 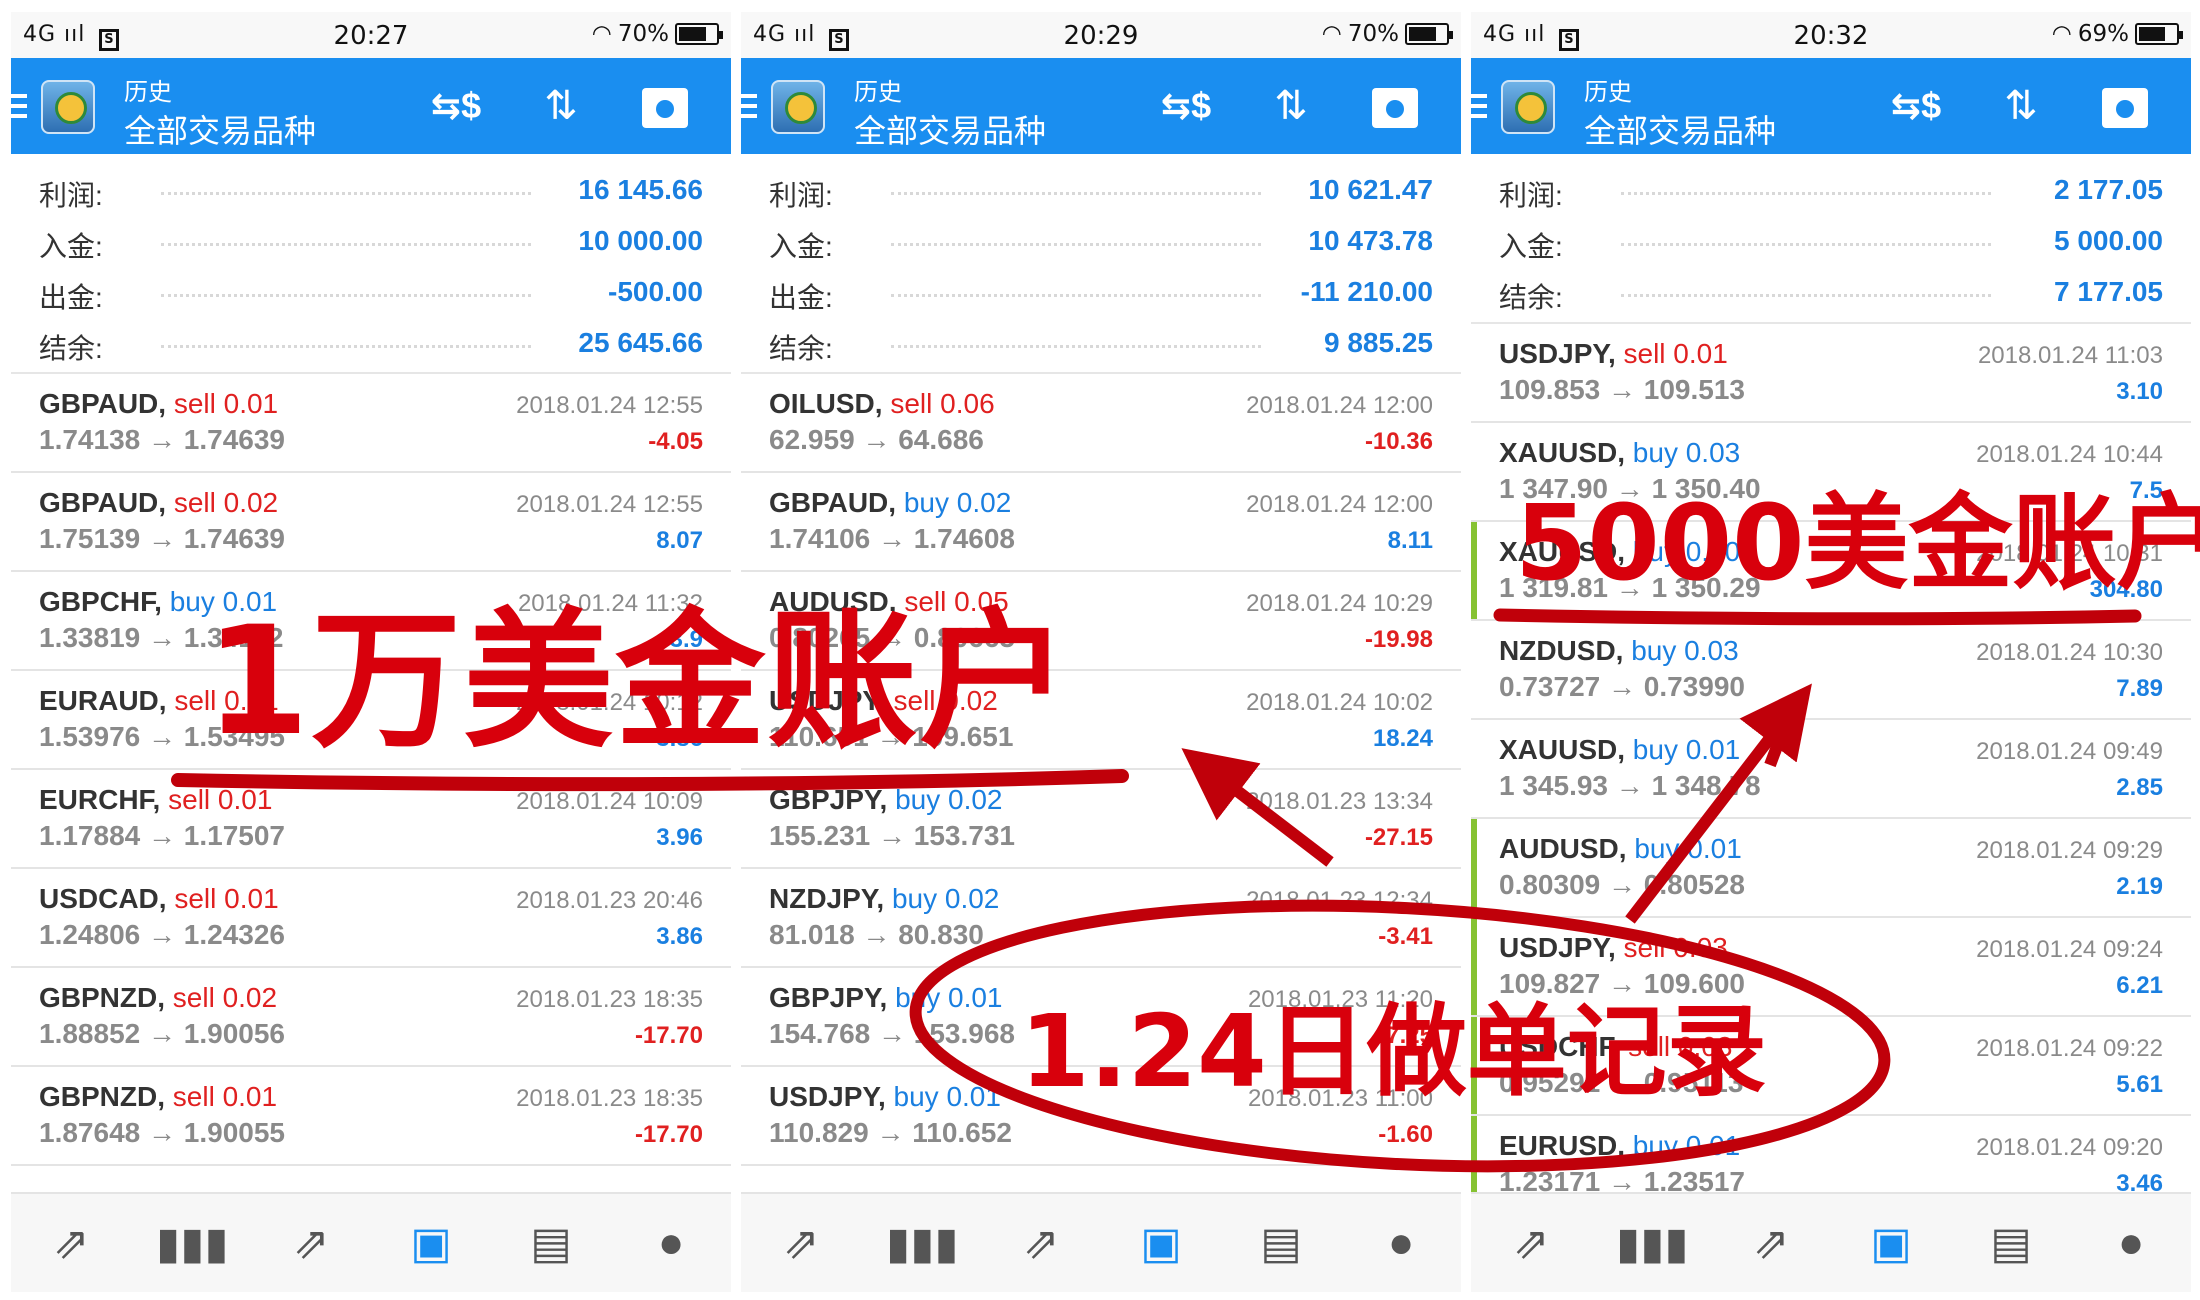 What do you see at coordinates (71, 297) in the screenshot?
I see `summary-label: 出金:` at bounding box center [71, 297].